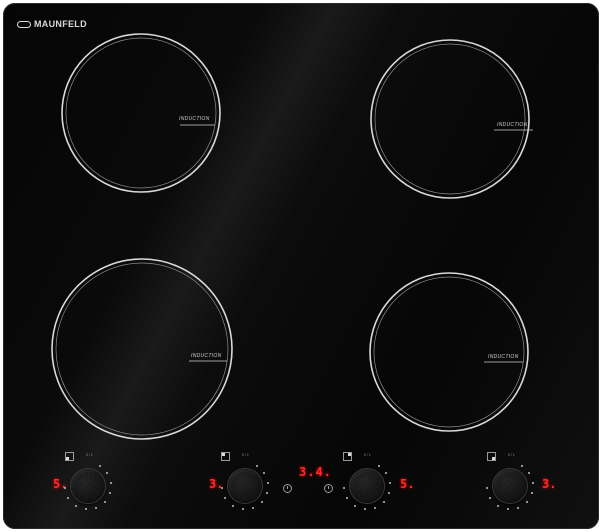 The image size is (602, 532). What do you see at coordinates (24, 24) in the screenshot?
I see `brand-logo-icon` at bounding box center [24, 24].